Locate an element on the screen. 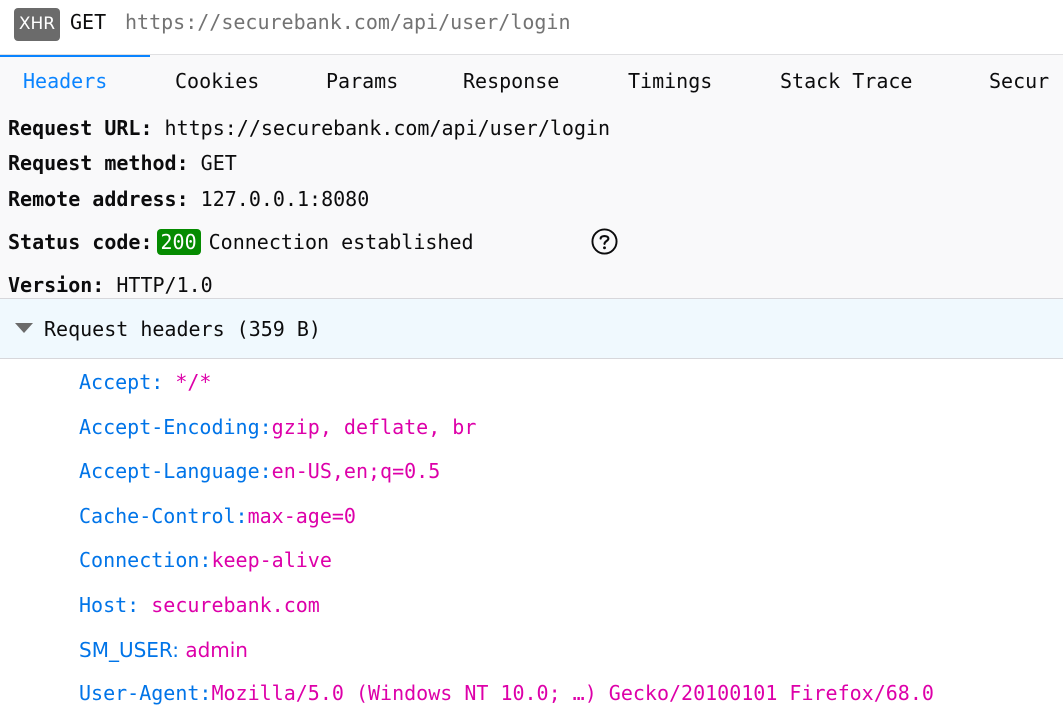 The image size is (1063, 715). header-row: Accept-Encoding:gzip, deflate, br is located at coordinates (277, 427).